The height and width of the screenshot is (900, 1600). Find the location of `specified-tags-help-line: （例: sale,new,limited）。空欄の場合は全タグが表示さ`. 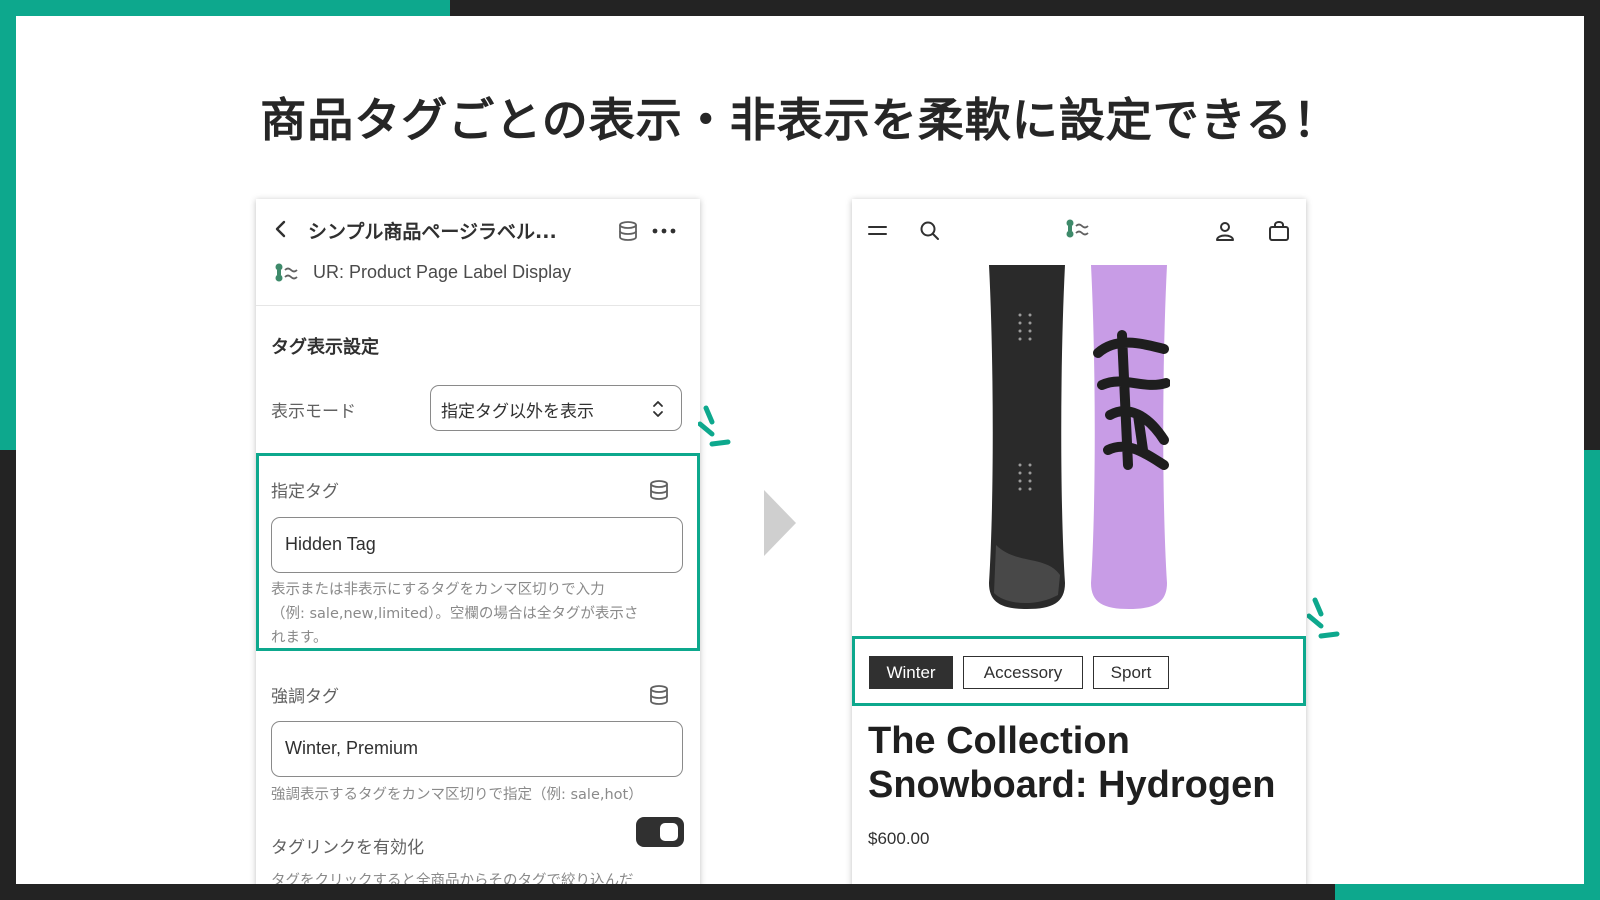

specified-tags-help-line: （例: sale,new,limited）。空欄の場合は全タグが表示さ is located at coordinates (455, 614).